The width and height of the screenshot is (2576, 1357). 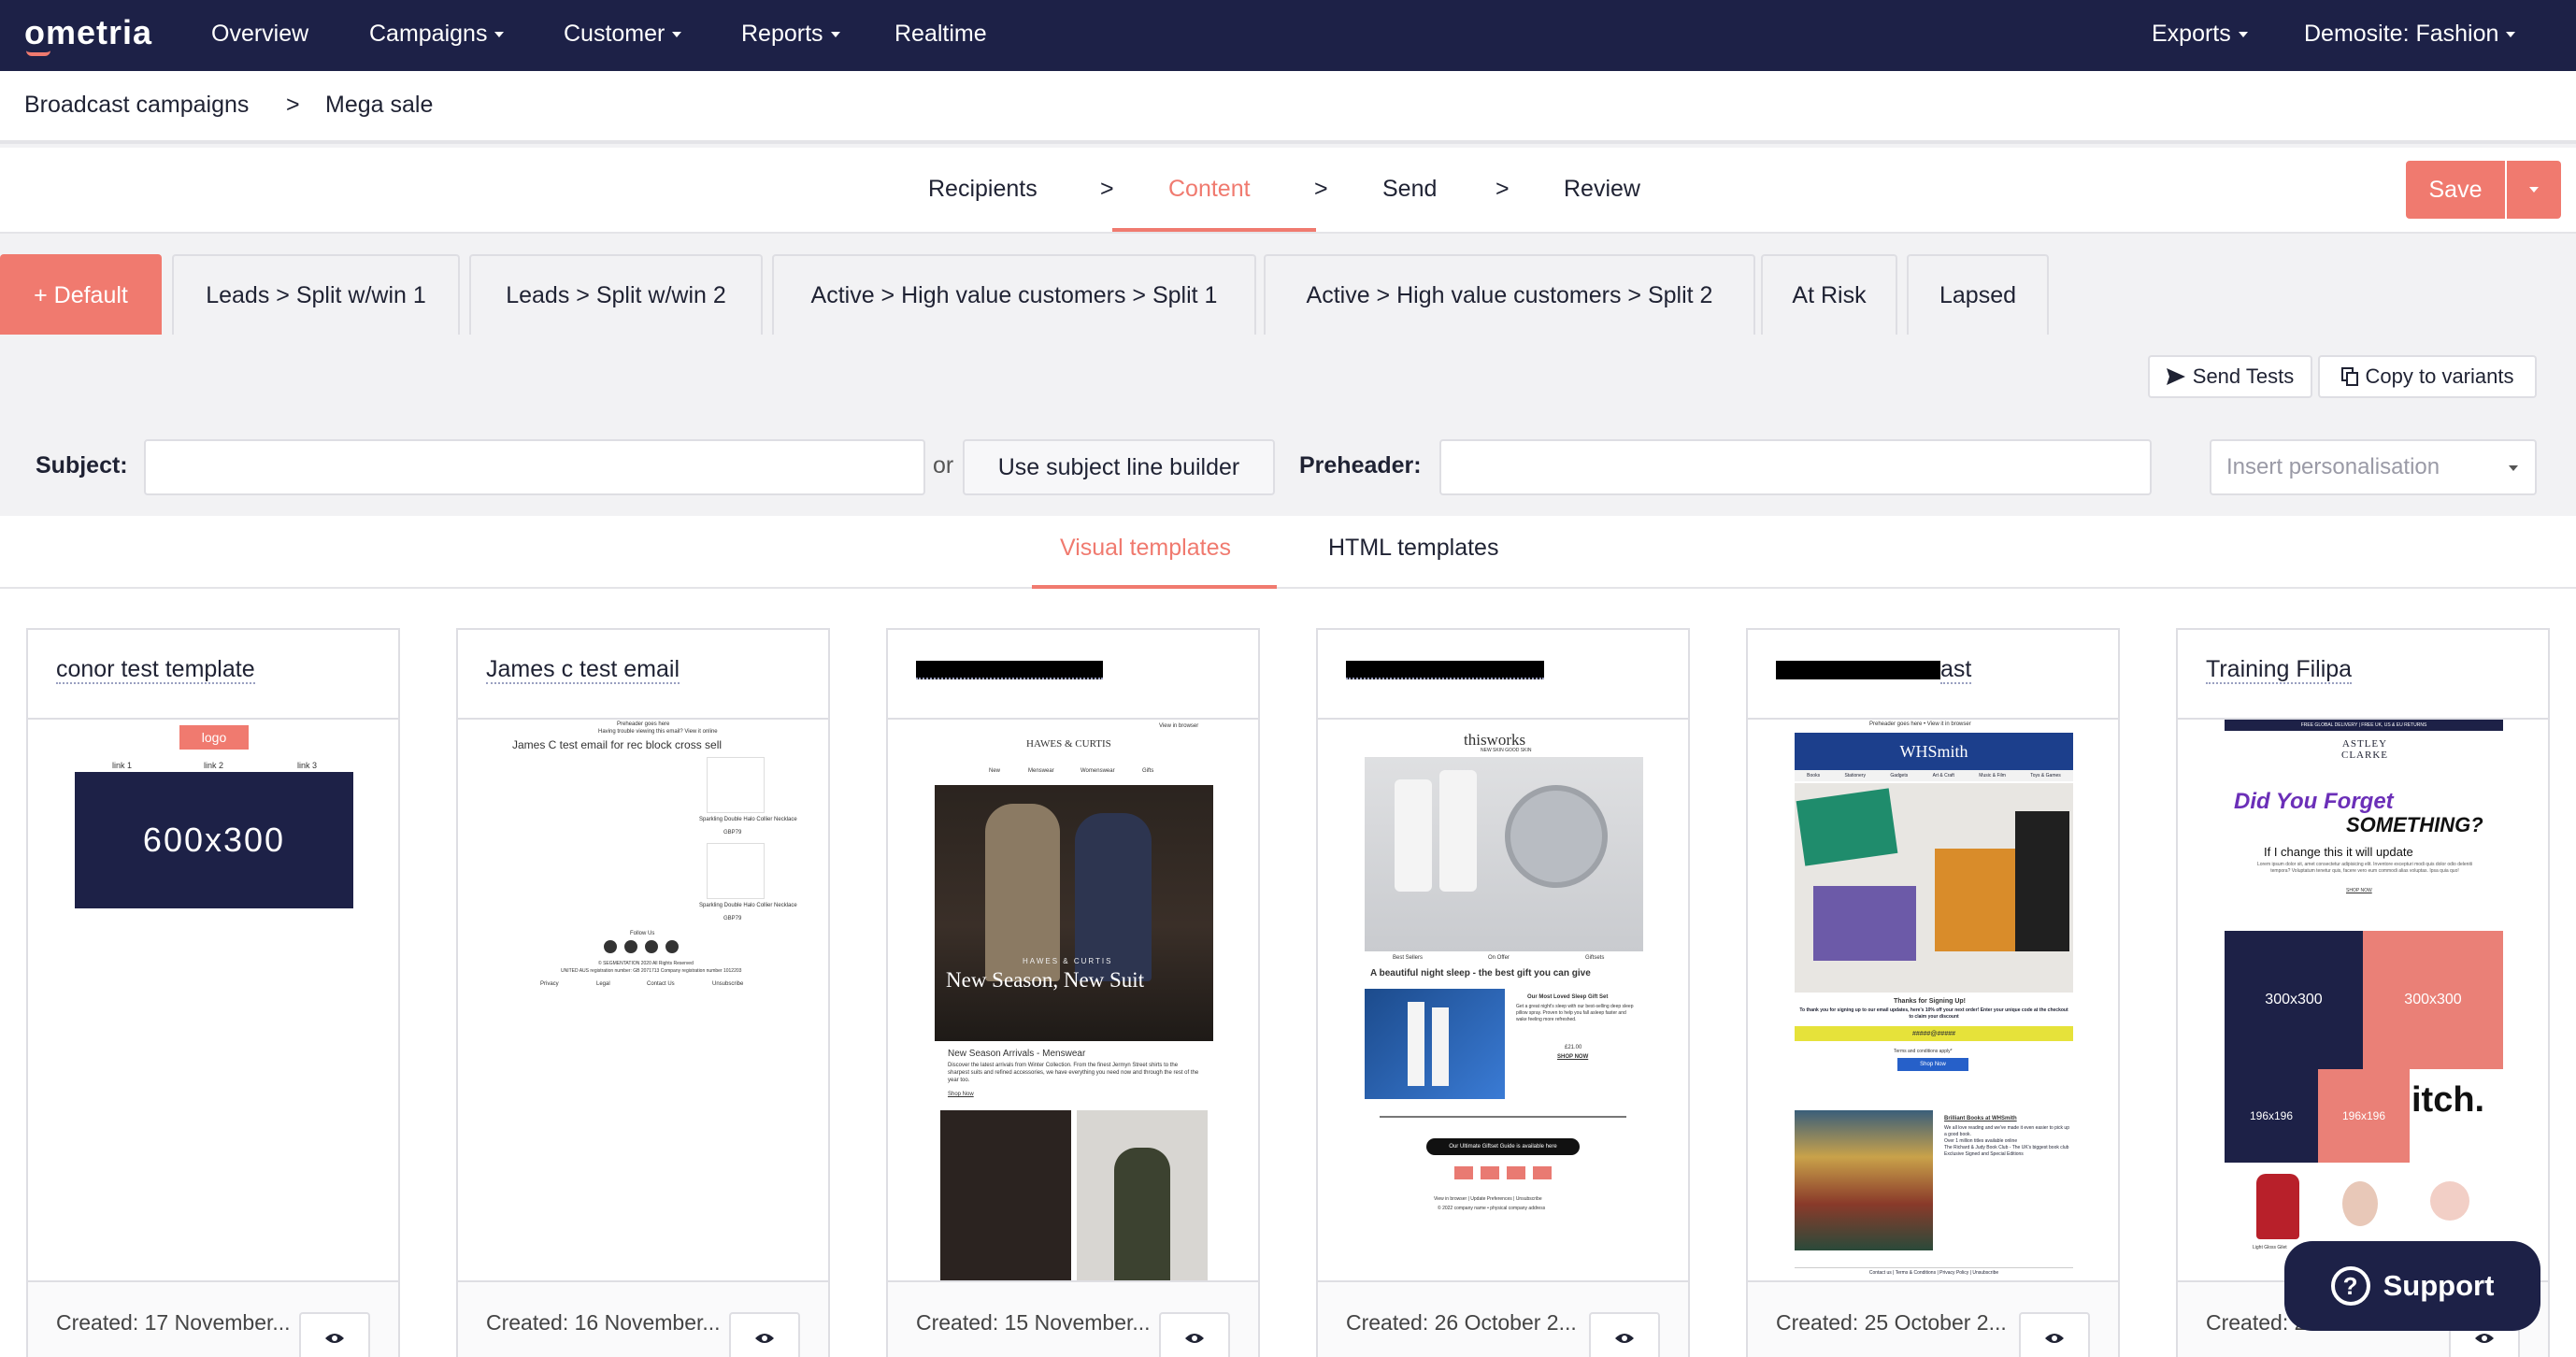 What do you see at coordinates (630, 946) in the screenshot?
I see `twitter-icon` at bounding box center [630, 946].